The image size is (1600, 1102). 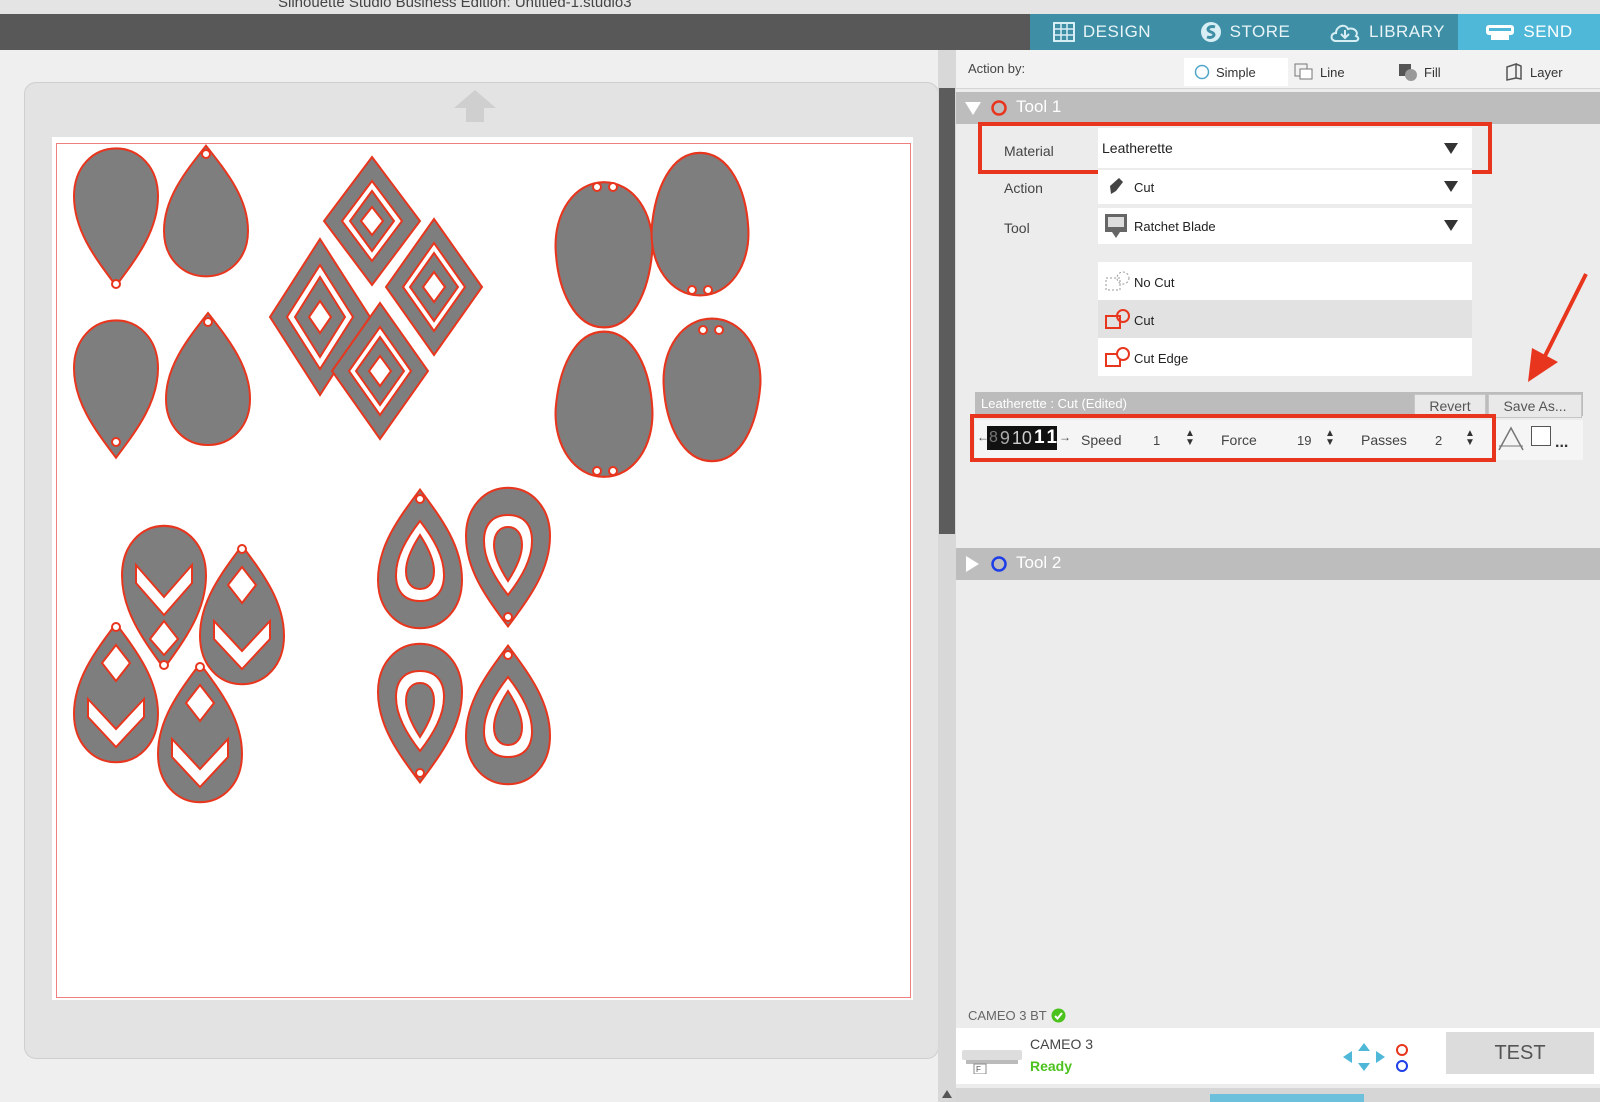 What do you see at coordinates (1303, 71) in the screenshot?
I see `line-icon` at bounding box center [1303, 71].